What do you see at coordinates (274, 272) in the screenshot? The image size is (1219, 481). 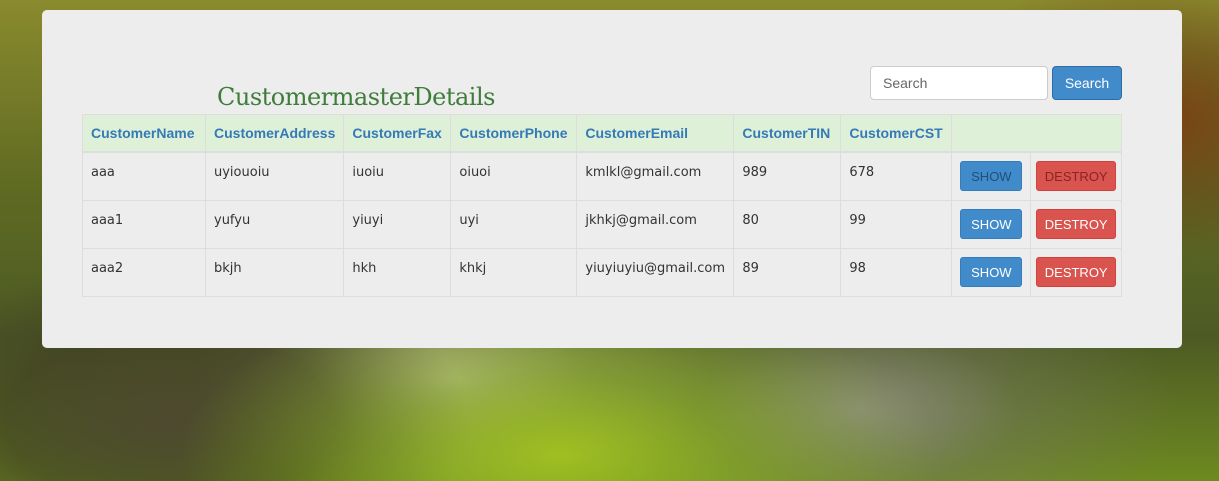 I see `cell-customer-address: bkjh` at bounding box center [274, 272].